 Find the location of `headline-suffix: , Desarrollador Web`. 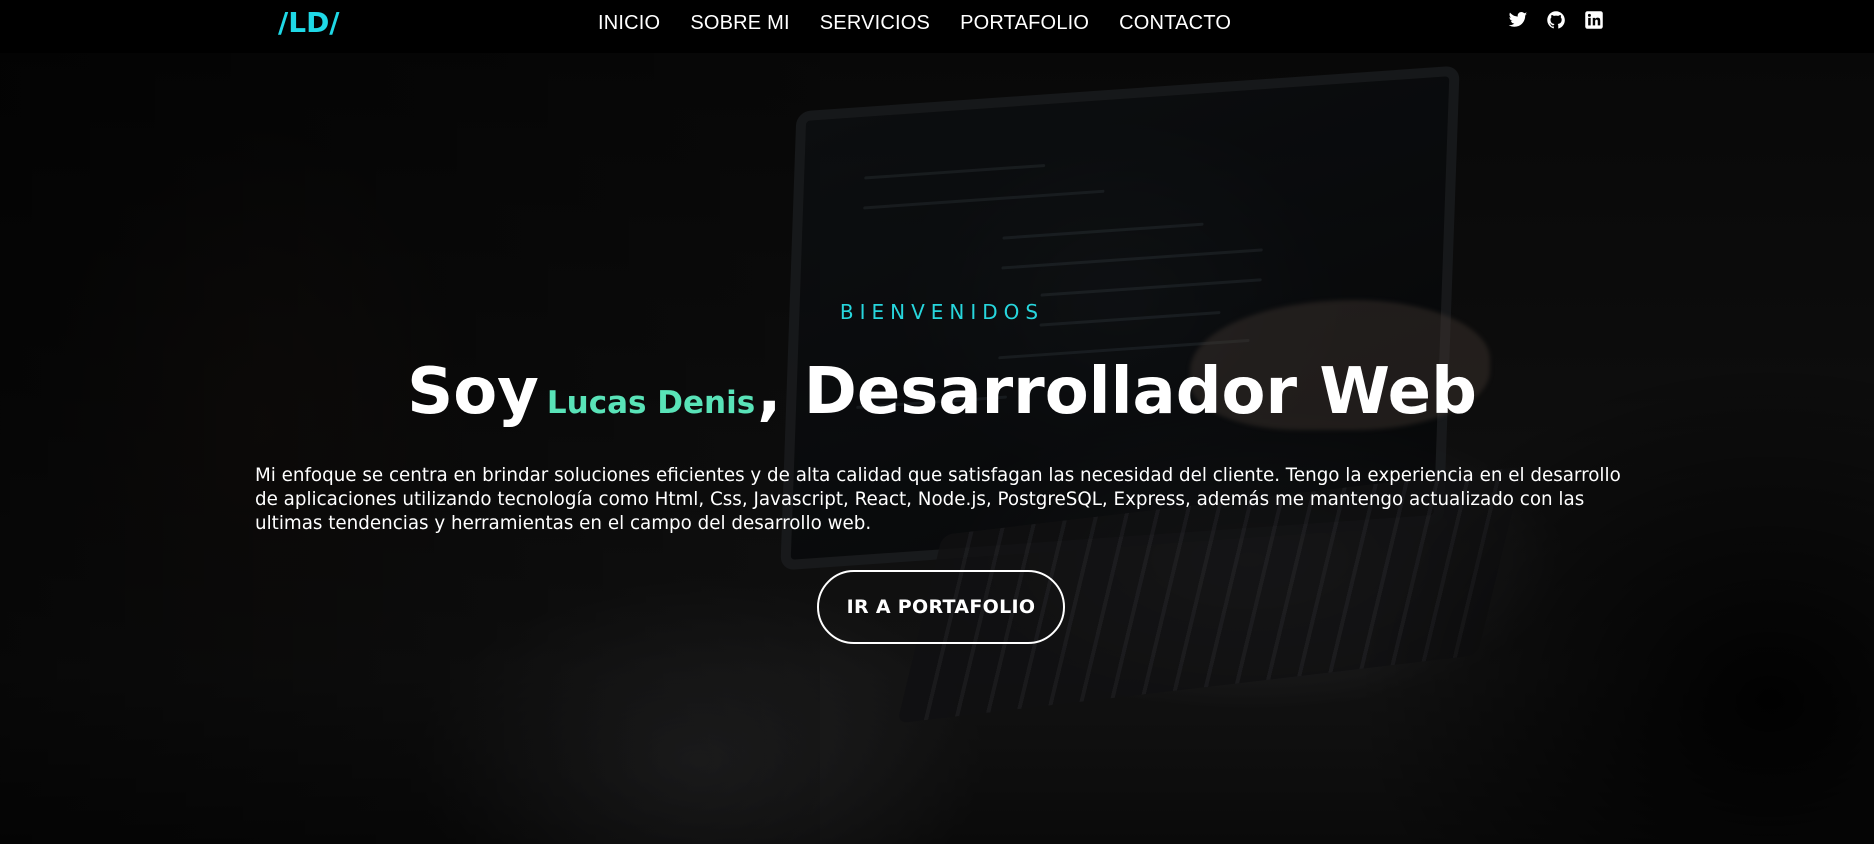

headline-suffix: , Desarrollador Web is located at coordinates (1117, 392).